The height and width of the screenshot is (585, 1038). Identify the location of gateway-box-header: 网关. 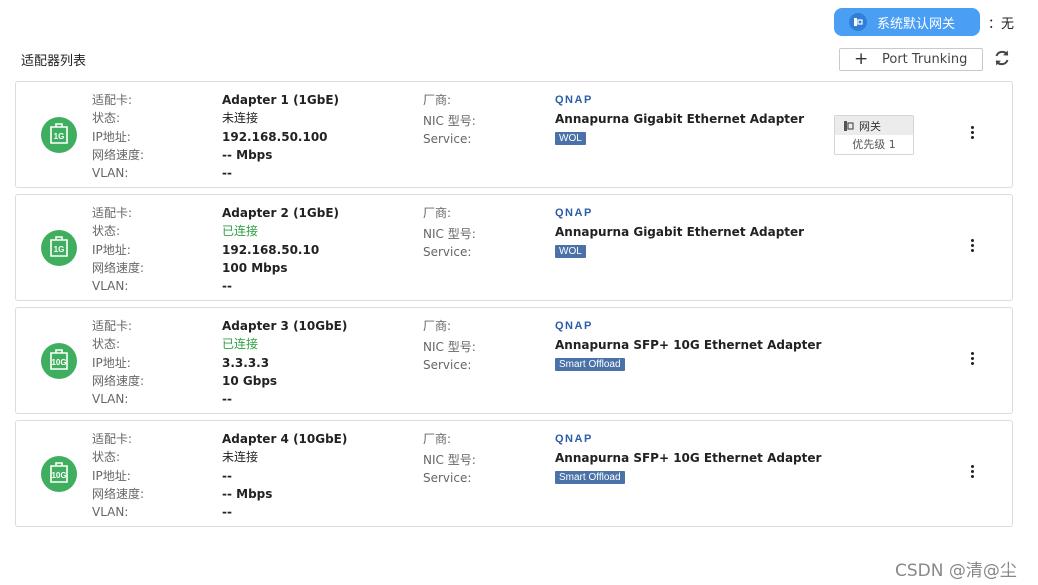
(874, 125).